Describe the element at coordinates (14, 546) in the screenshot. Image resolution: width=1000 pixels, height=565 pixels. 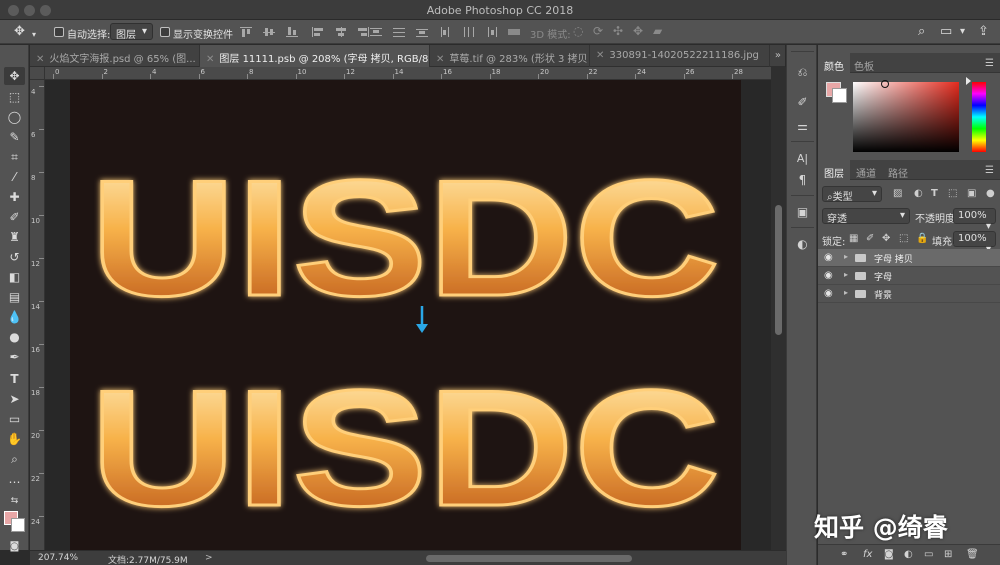
I see `quick-mask-icon: ◙` at that location.